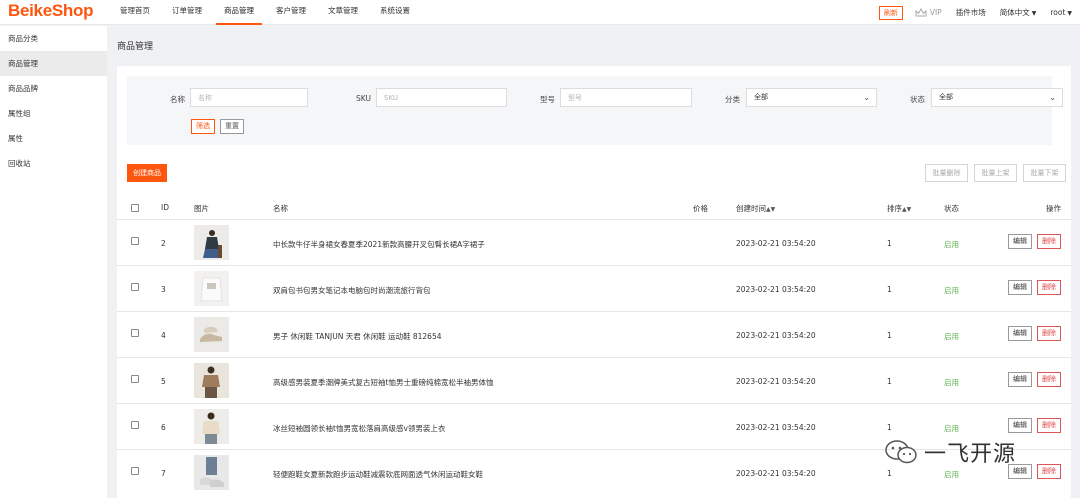 The height and width of the screenshot is (498, 1080). I want to click on product-name: 双肩包书包男女笔记本电脑包时尚潮流旅行背包, so click(352, 290).